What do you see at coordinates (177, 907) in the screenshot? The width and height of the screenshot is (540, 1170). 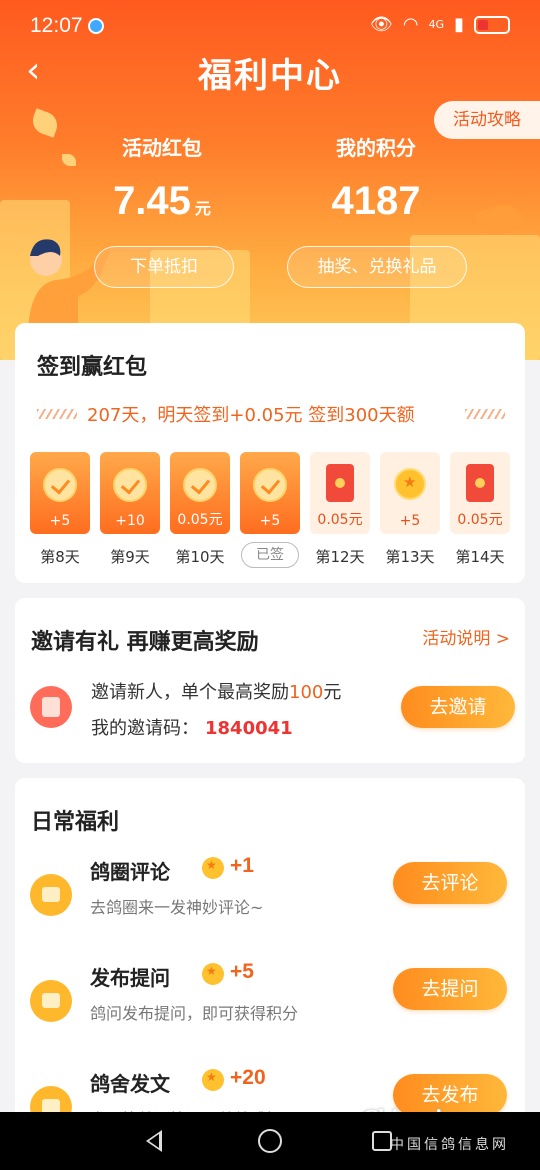 I see `task-desc: 去鸽圈来一发神妙评论~` at bounding box center [177, 907].